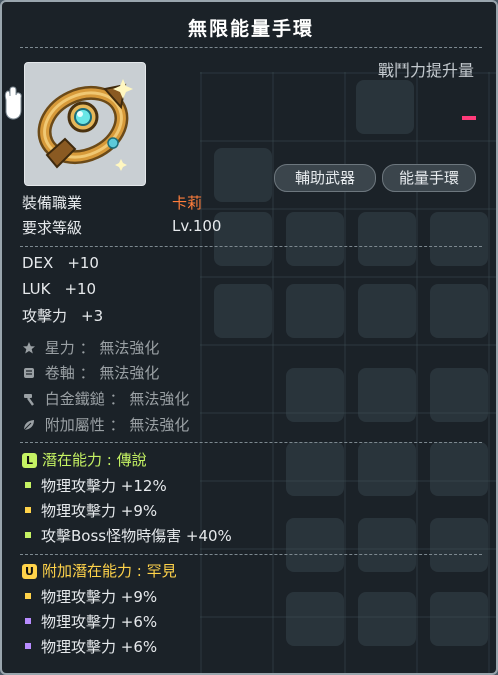  I want to click on scroll-icon, so click(29, 373).